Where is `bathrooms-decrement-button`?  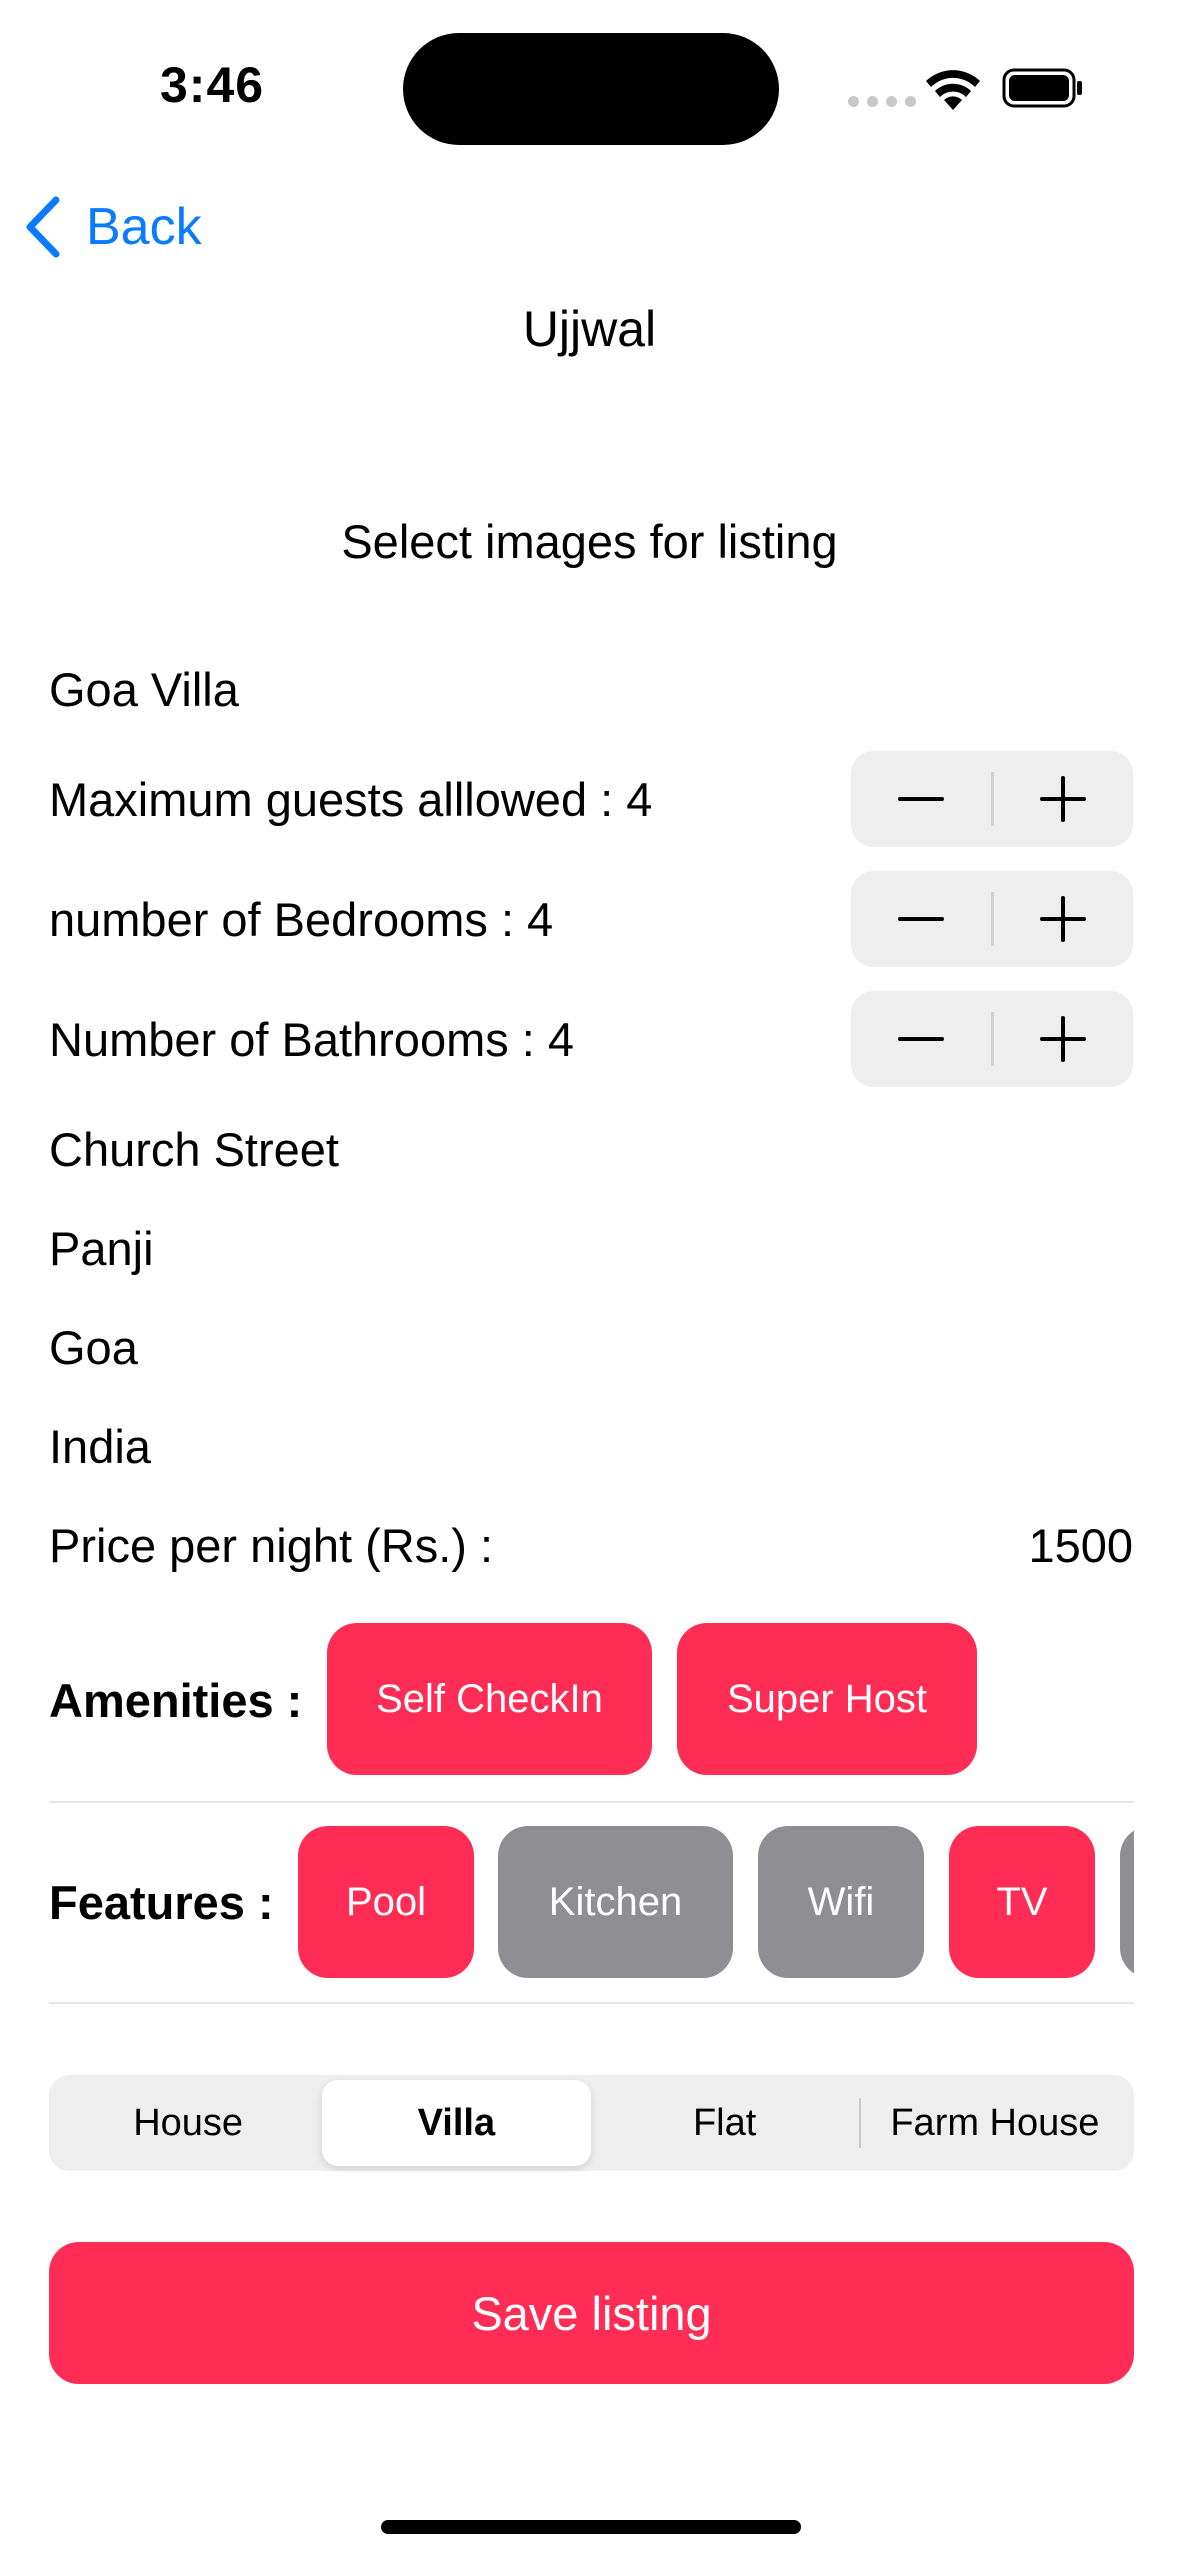 bathrooms-decrement-button is located at coordinates (921, 1039).